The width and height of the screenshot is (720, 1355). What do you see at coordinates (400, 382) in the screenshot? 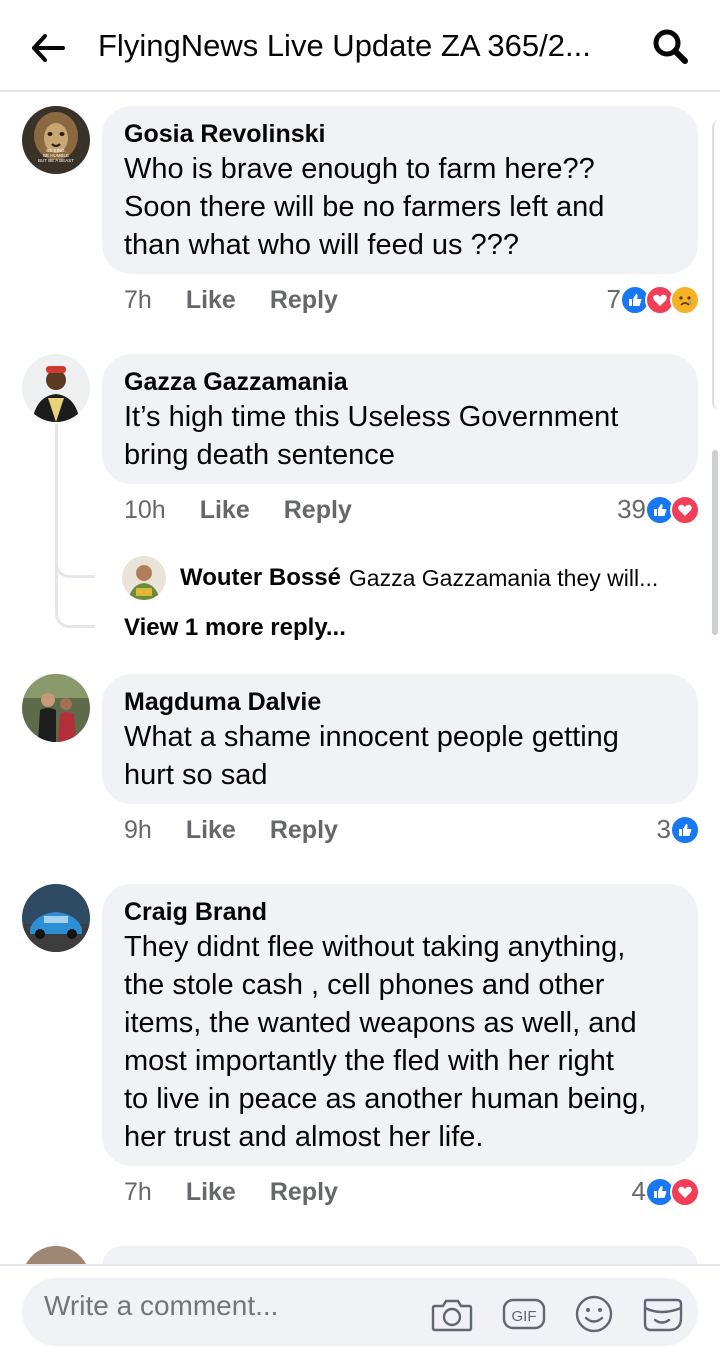
I see `comment-author: Gazza Gazzamania` at bounding box center [400, 382].